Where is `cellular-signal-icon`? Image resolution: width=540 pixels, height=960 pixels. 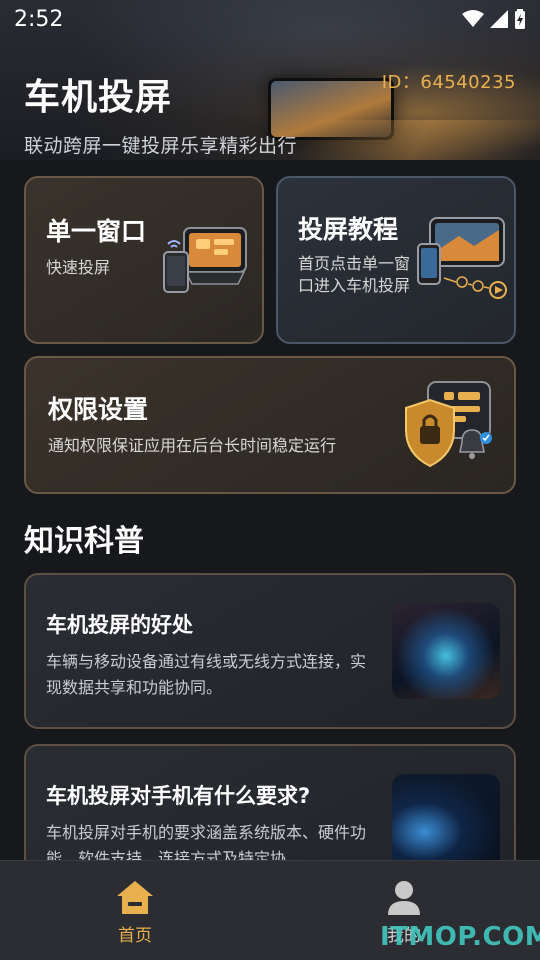 cellular-signal-icon is located at coordinates (499, 19).